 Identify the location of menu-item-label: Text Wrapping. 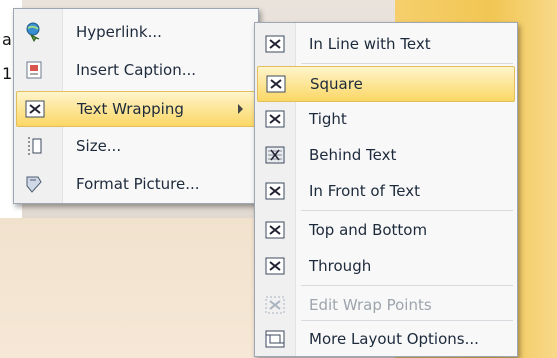
(130, 109).